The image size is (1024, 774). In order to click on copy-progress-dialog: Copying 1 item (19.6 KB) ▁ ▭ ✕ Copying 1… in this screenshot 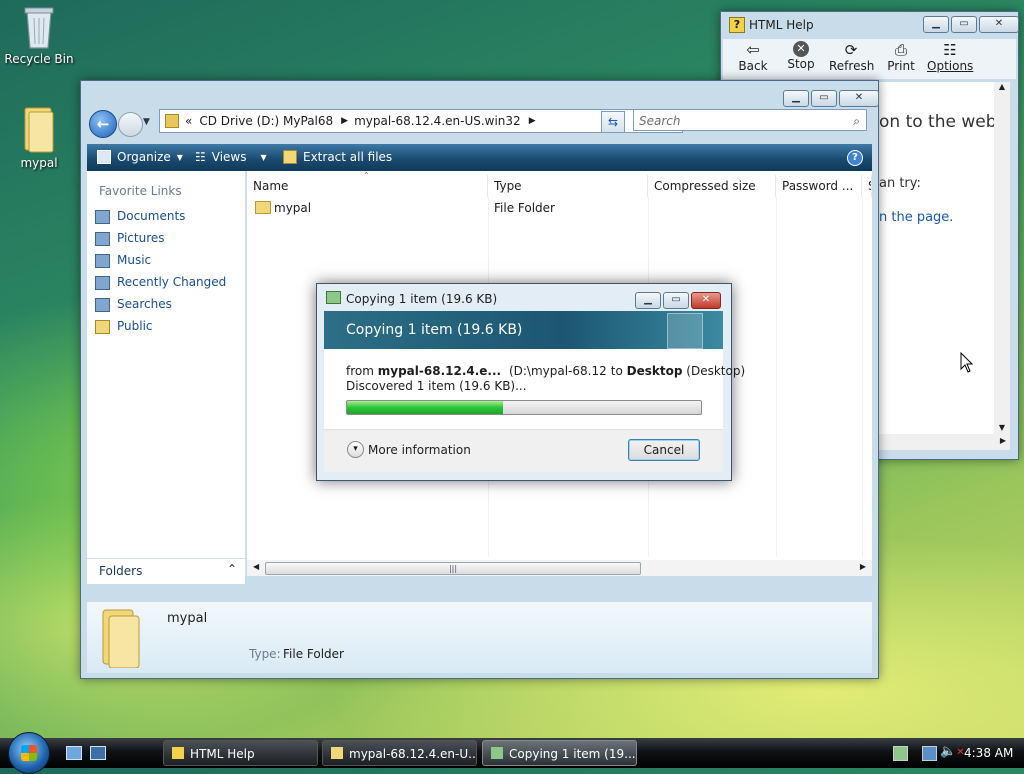, I will do `click(530, 382)`.